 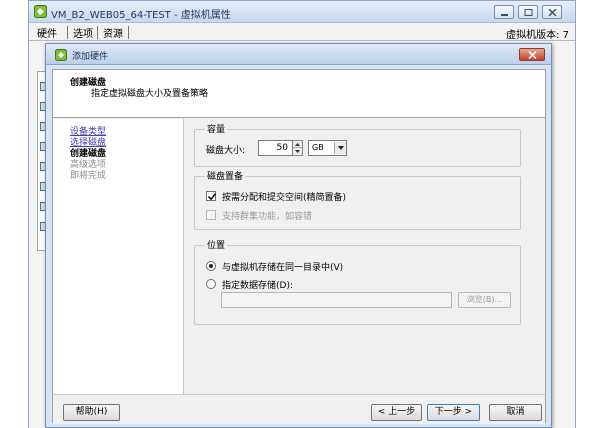 I want to click on wizard-header: 创建磁盘 指定虚拟磁盘大小及置备策略, so click(x=299, y=94).